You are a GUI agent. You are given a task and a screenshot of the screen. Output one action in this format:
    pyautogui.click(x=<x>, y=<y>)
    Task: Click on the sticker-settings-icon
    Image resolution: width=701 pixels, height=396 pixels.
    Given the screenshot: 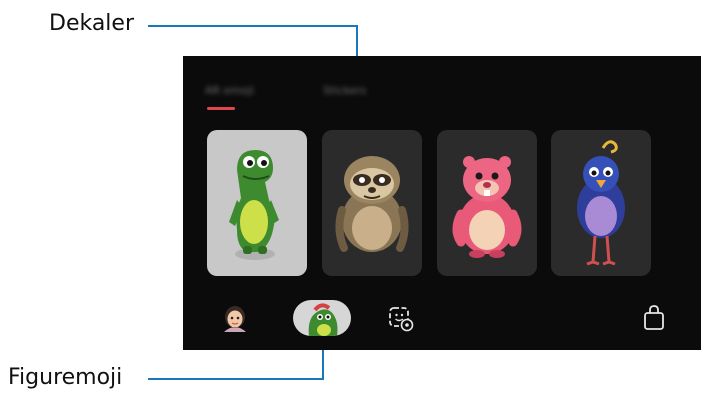 What is the action you would take?
    pyautogui.click(x=401, y=321)
    